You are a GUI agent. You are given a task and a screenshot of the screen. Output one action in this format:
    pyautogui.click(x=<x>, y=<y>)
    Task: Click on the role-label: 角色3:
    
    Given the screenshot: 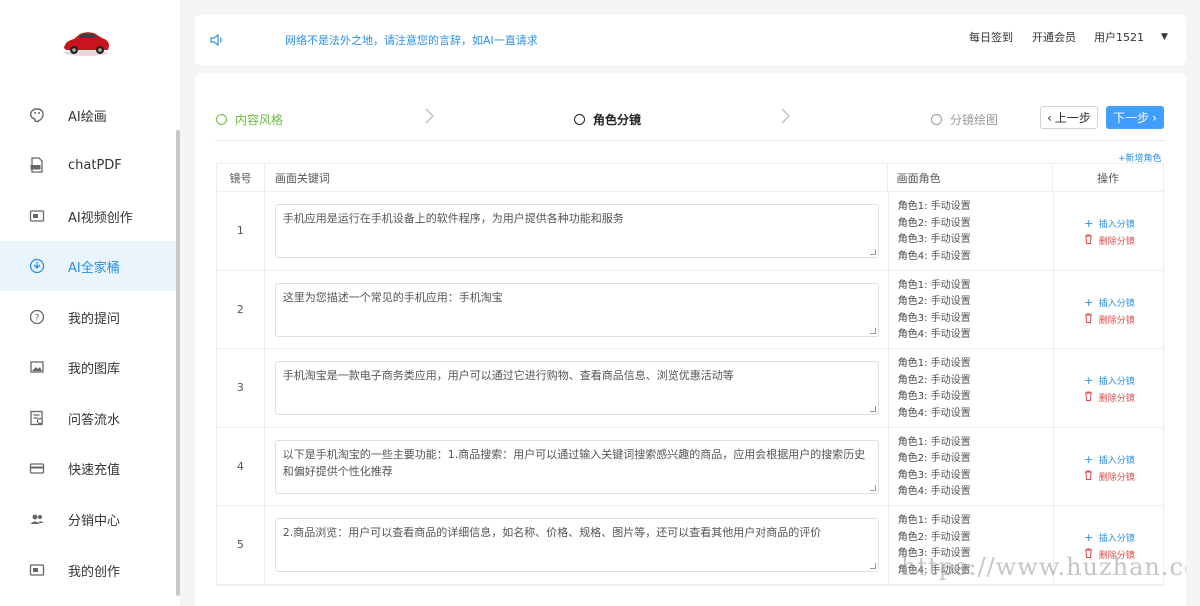 What is the action you would take?
    pyautogui.click(x=912, y=239)
    